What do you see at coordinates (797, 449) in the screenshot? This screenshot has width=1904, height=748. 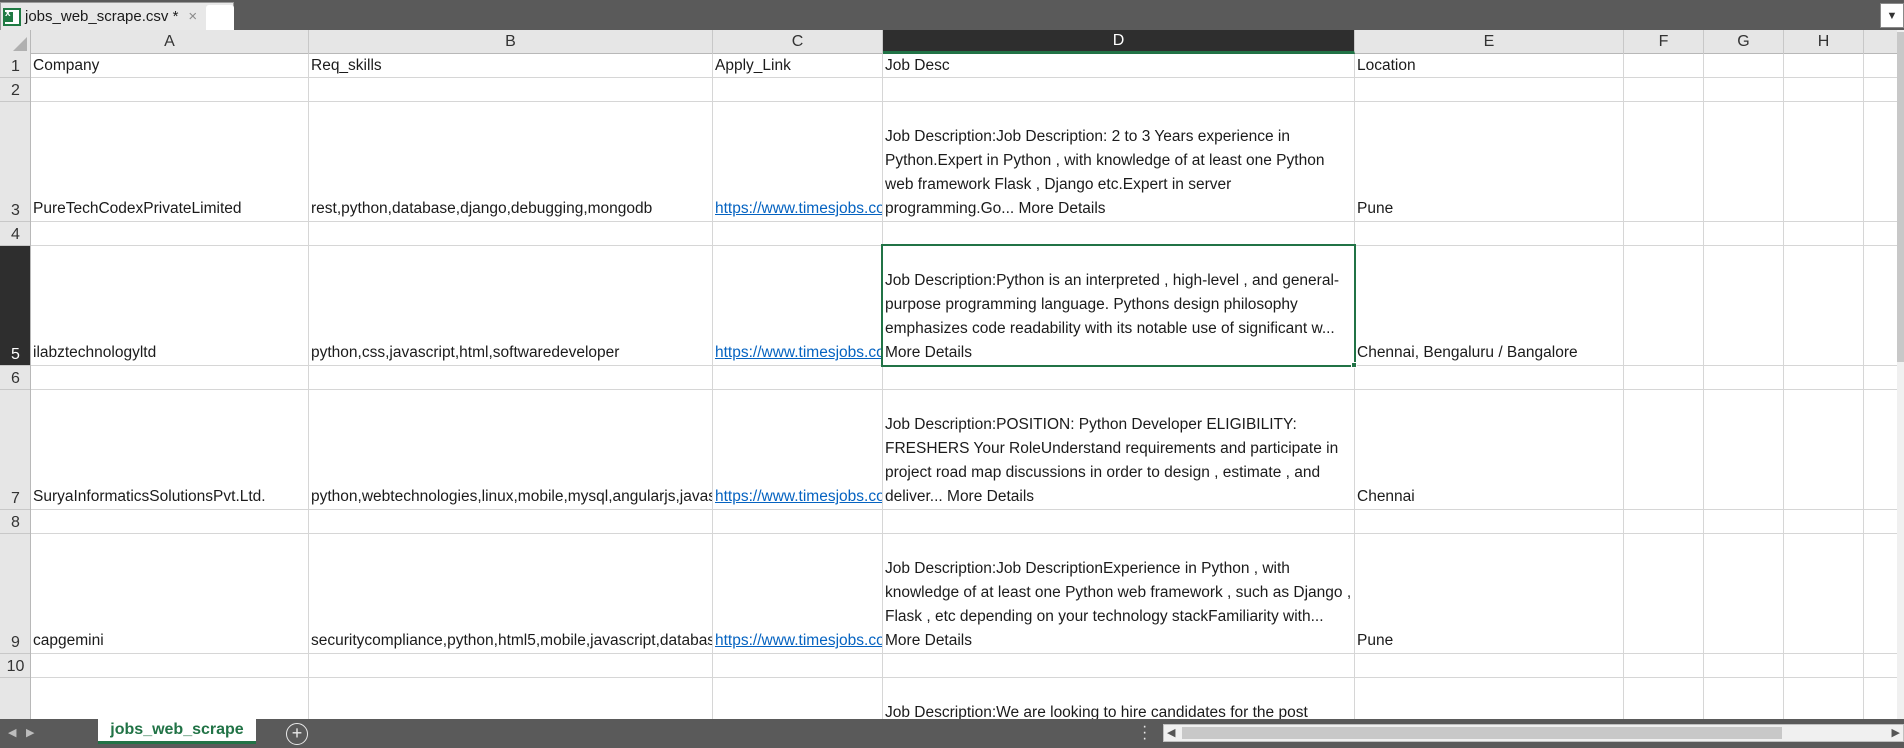 I see `cell-c7-link: https://www.timesjobs.com/job-detail/` at bounding box center [797, 449].